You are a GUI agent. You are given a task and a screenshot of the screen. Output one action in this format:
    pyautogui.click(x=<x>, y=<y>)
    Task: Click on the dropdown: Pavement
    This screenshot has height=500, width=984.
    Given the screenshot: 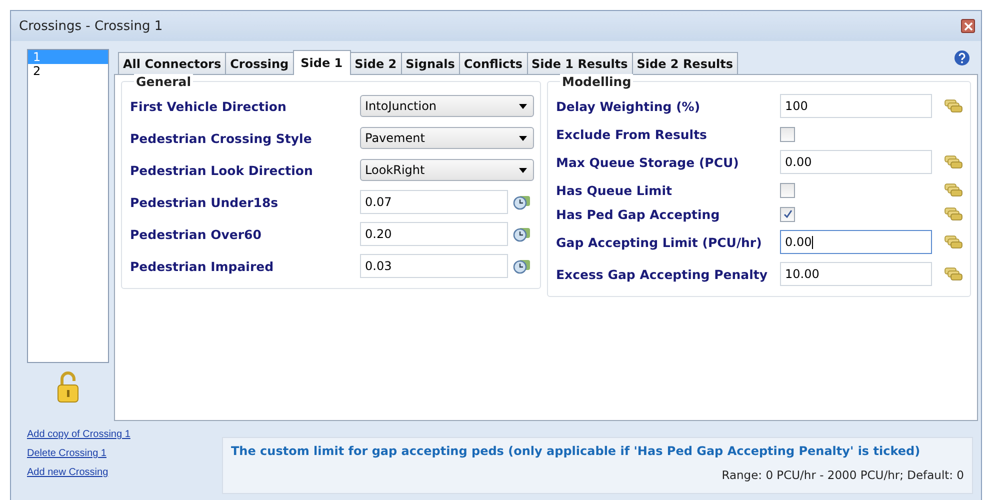 What is the action you would take?
    pyautogui.click(x=447, y=138)
    